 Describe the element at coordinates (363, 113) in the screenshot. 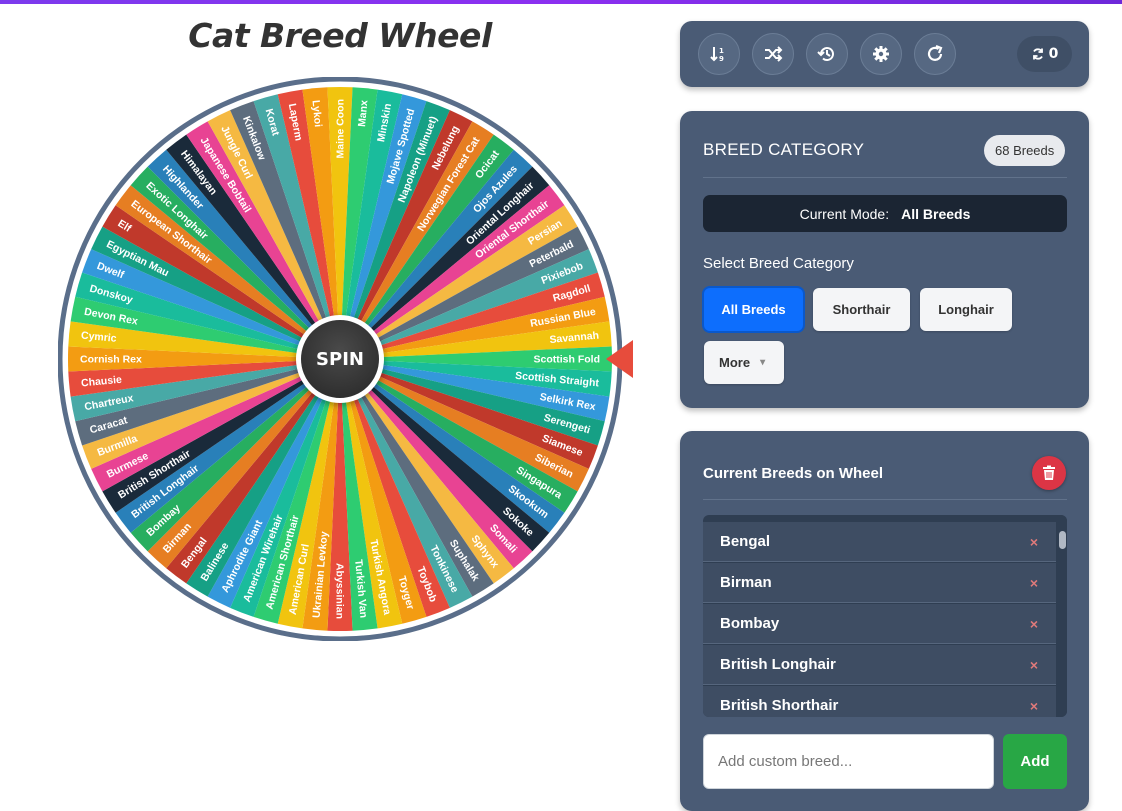

I see `wheel-segment-label: Manx` at that location.